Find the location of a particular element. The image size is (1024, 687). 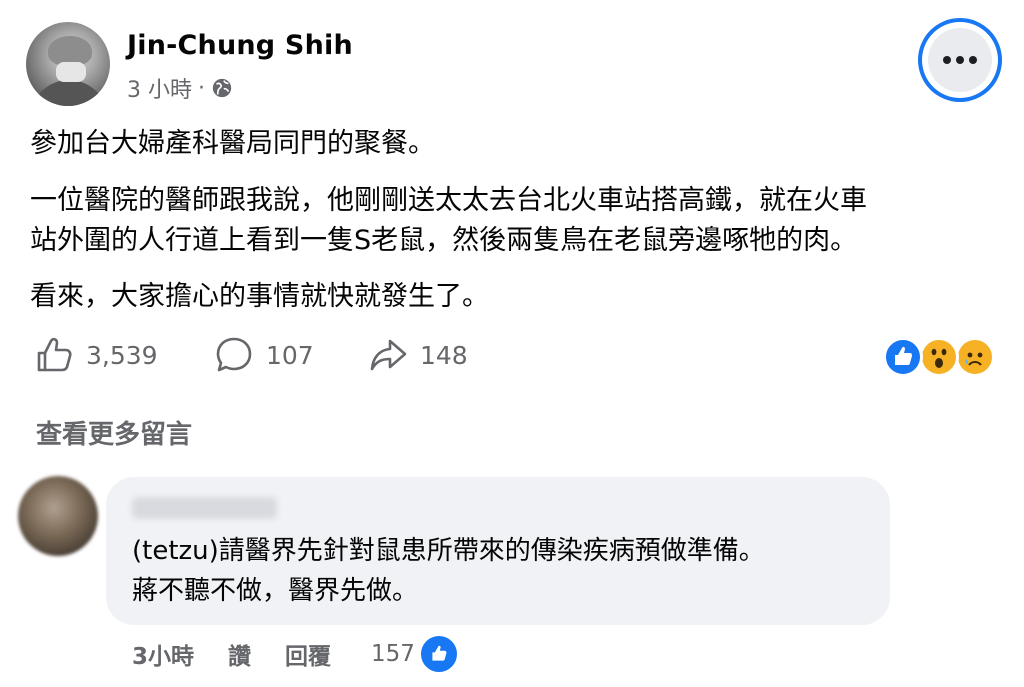

share-button: 148 is located at coordinates (418, 355).